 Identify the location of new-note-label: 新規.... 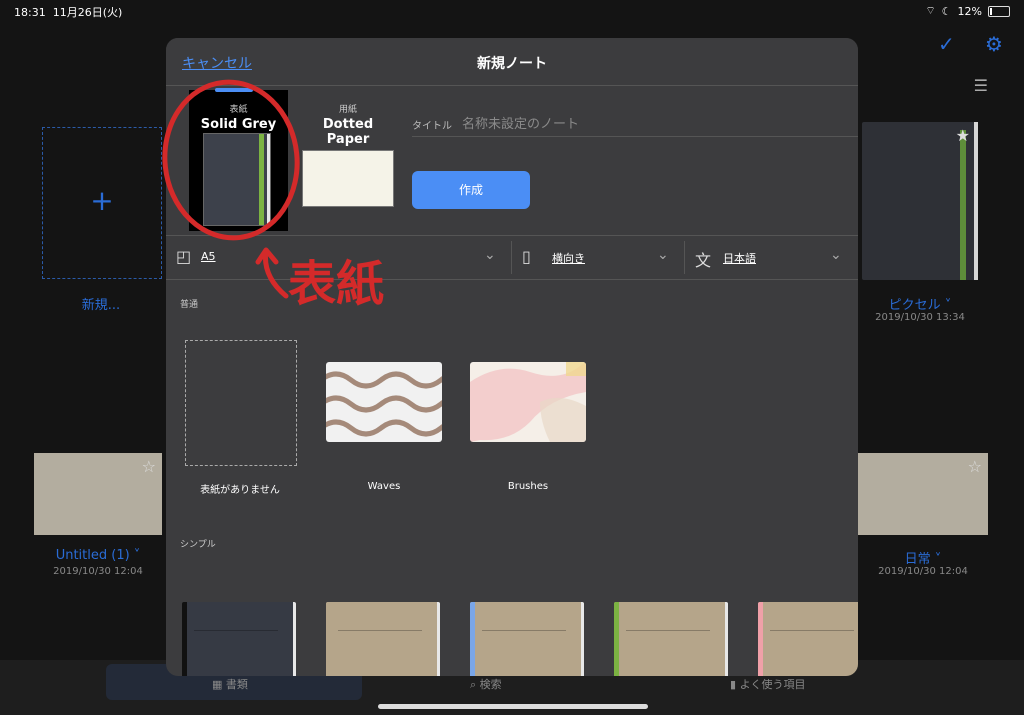
(101, 303).